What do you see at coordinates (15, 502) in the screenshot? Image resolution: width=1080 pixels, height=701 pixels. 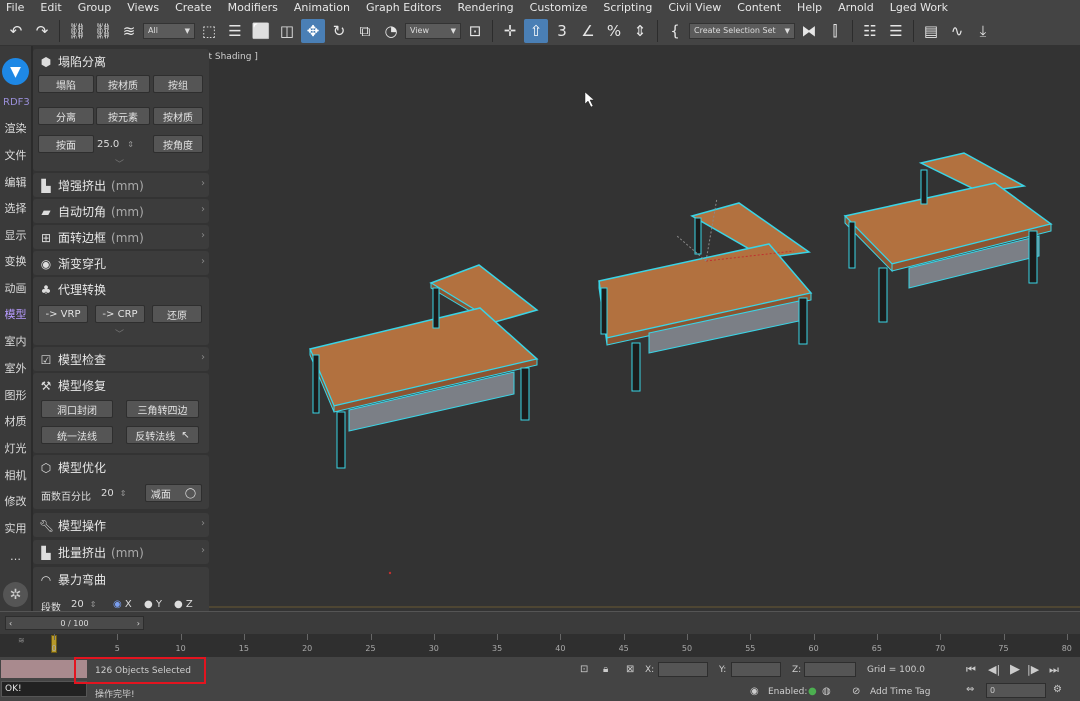 I see `plugin-tab-14: 修改` at bounding box center [15, 502].